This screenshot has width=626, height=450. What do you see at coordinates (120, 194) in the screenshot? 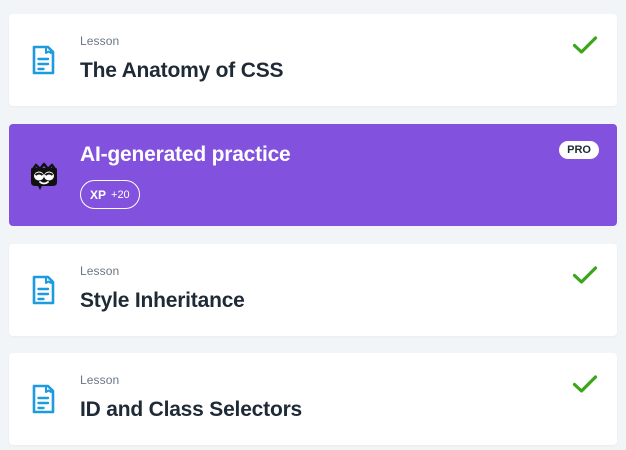
I see `xp-value: +20` at bounding box center [120, 194].